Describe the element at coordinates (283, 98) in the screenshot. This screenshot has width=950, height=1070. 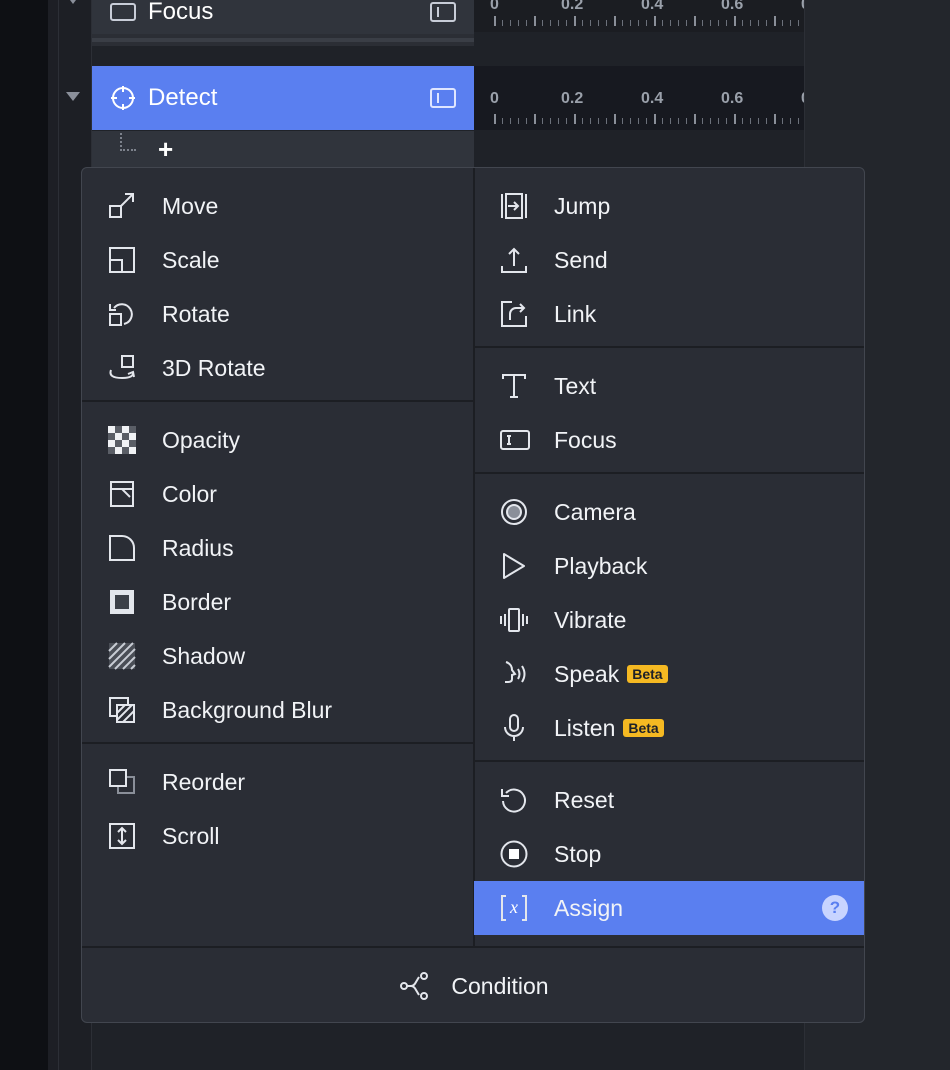
I see `layer-row-detect: Detect` at that location.